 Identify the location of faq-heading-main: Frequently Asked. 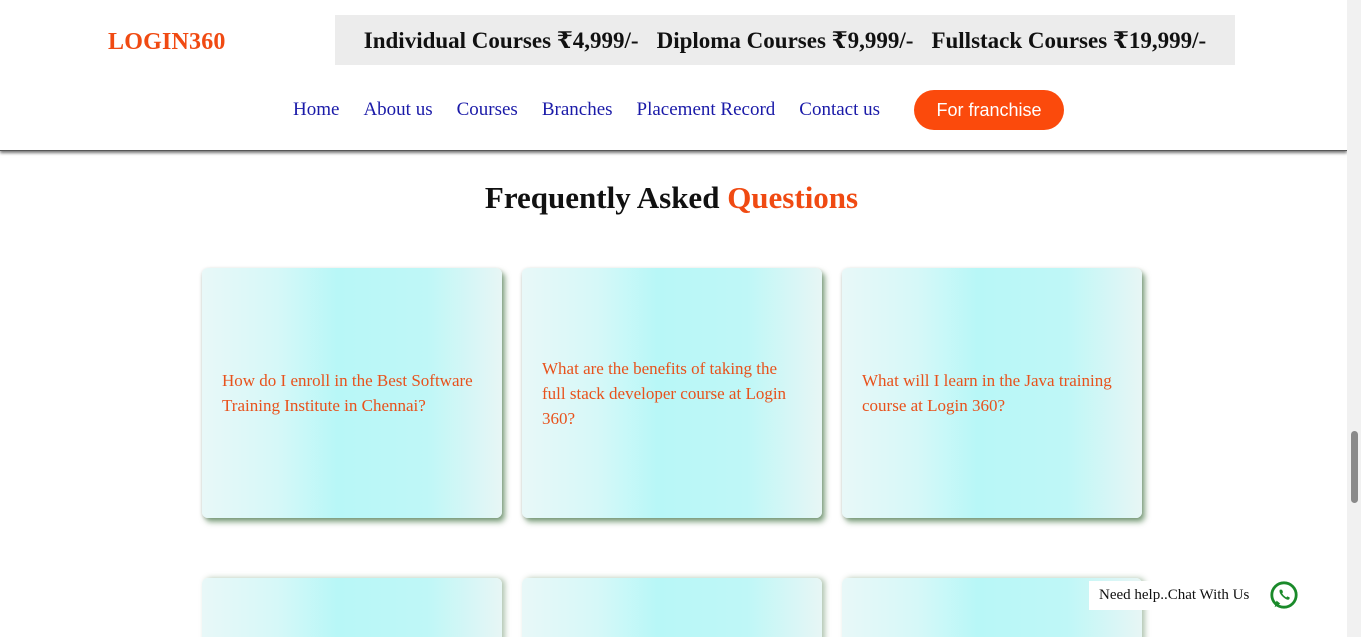
(602, 197).